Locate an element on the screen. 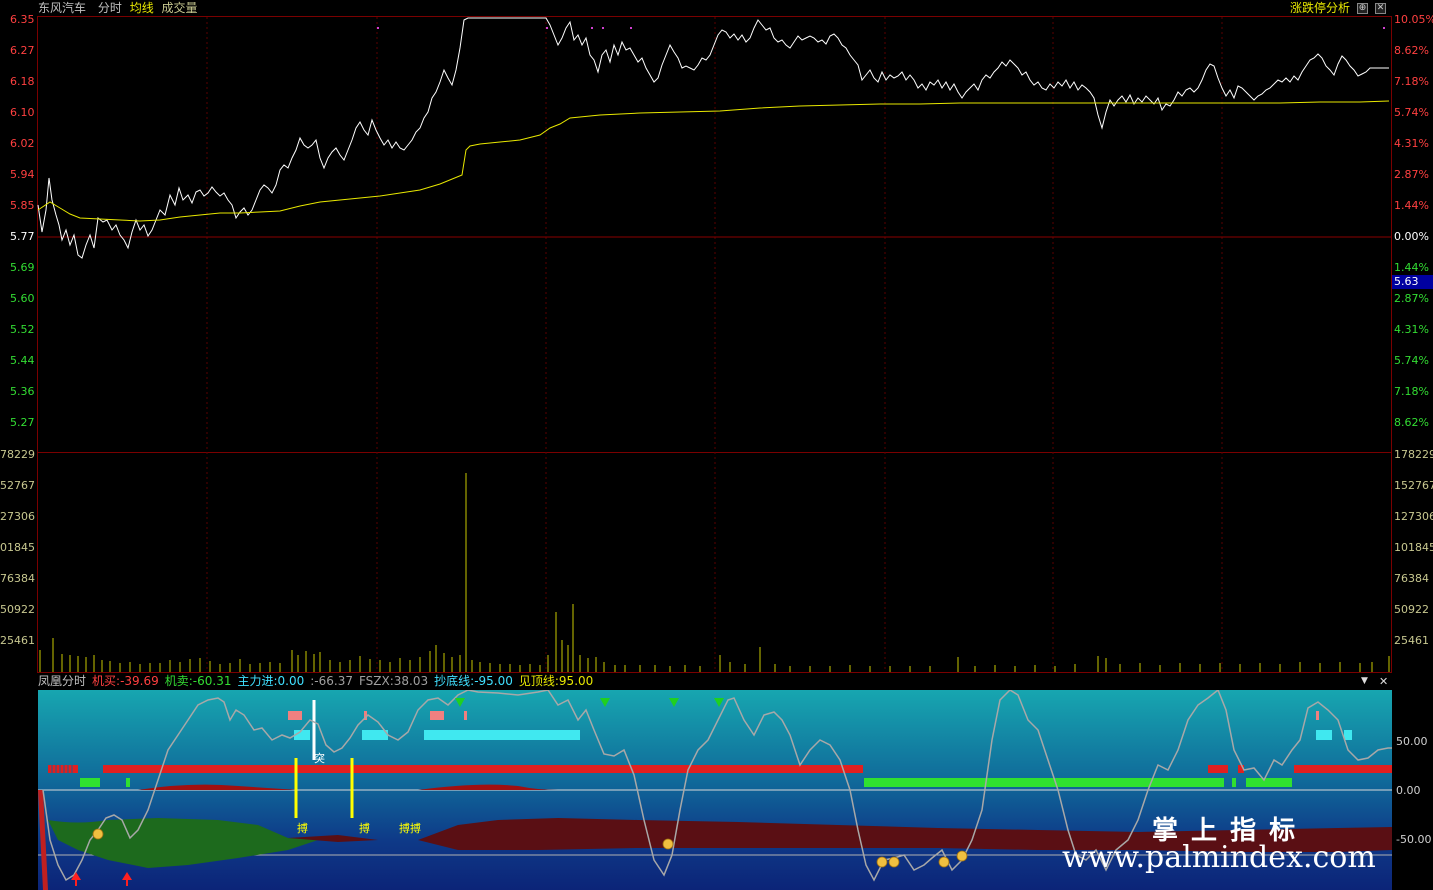 The height and width of the screenshot is (890, 1433). close-indicator-icon: ✕ is located at coordinates (1383, 681).